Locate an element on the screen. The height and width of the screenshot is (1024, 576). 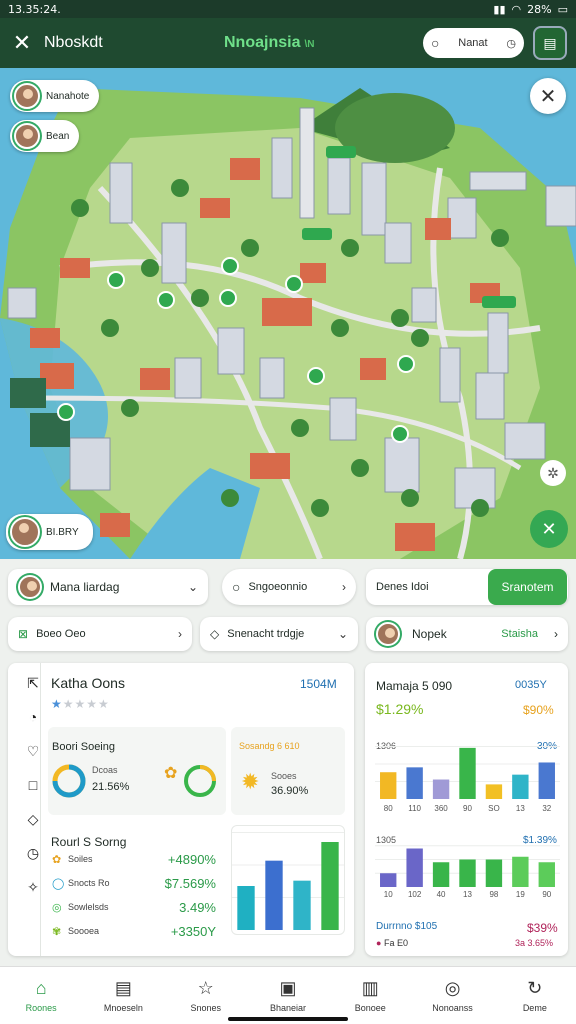
metric-value: +3350Y is located at coordinates (193, 931).